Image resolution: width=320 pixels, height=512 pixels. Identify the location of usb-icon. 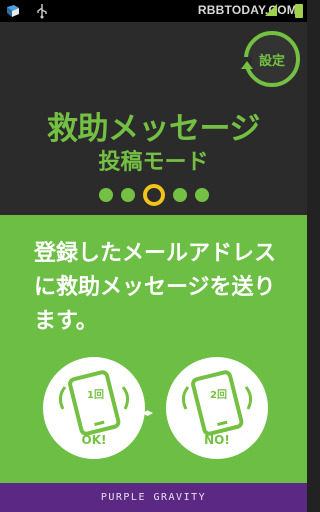
(42, 11).